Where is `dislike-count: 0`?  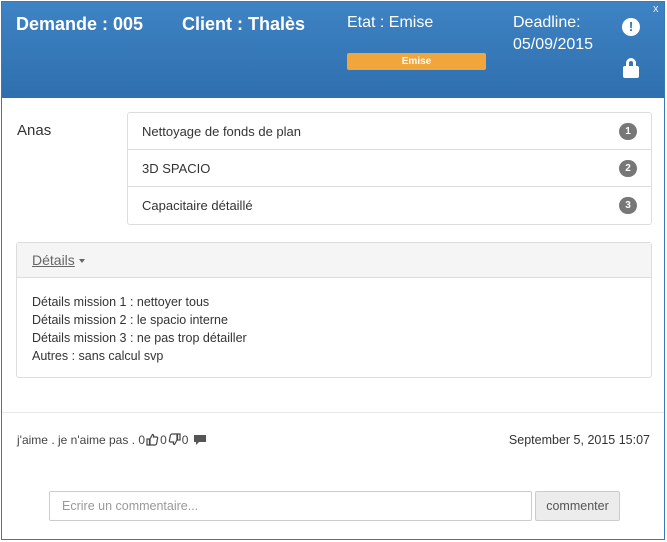
dislike-count: 0 is located at coordinates (185, 440).